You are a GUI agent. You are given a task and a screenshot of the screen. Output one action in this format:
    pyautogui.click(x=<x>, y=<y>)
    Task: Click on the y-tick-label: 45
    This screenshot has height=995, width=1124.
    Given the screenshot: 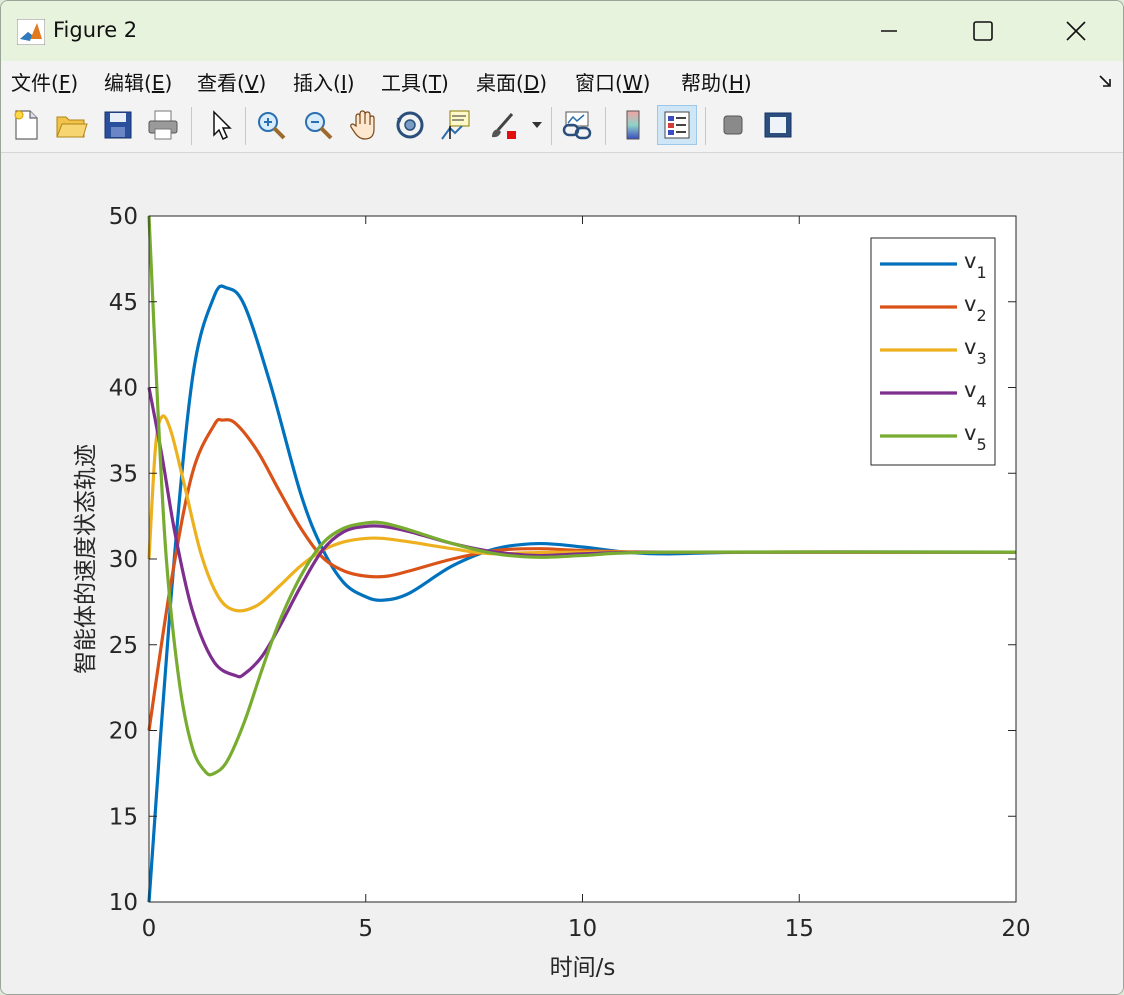 What is the action you would take?
    pyautogui.click(x=123, y=303)
    